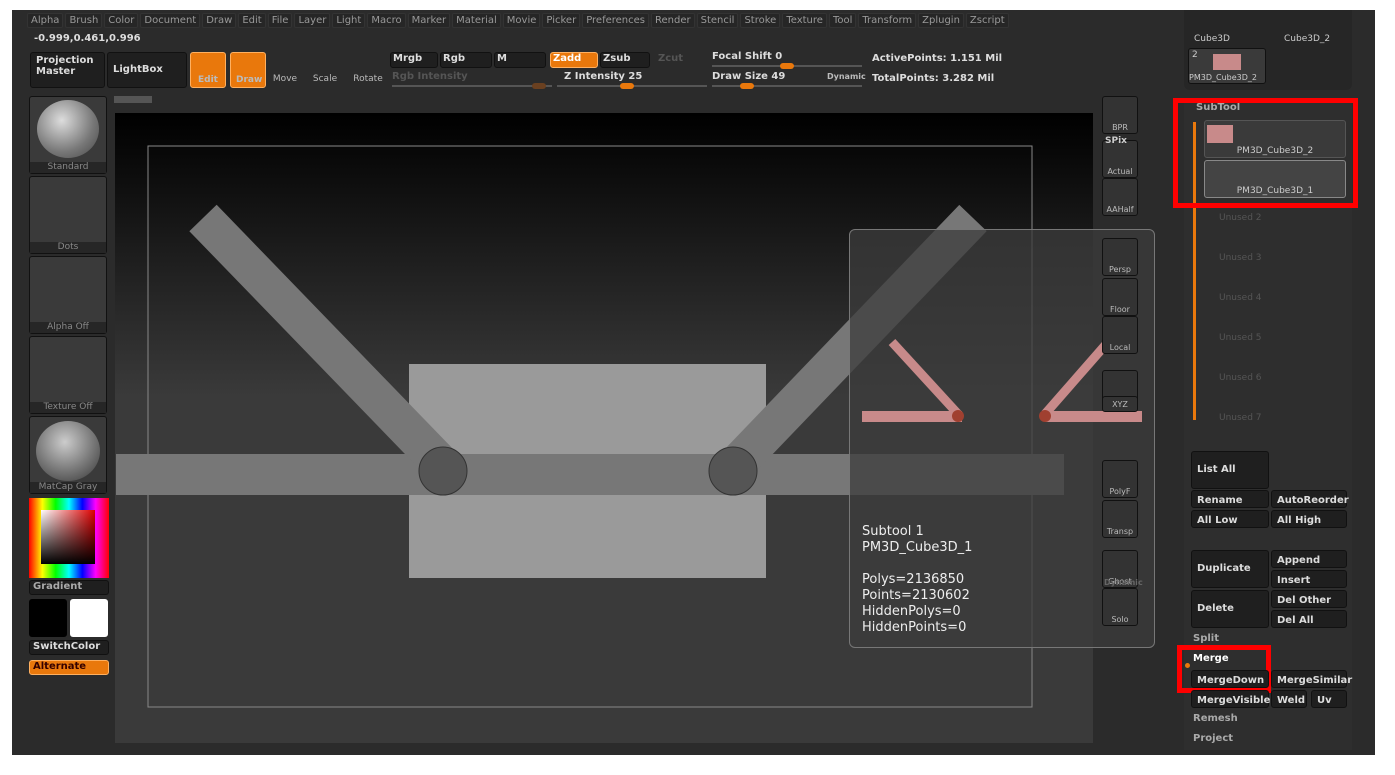 The height and width of the screenshot is (775, 1395). Describe the element at coordinates (1123, 582) in the screenshot. I see `dynamic-label: Dynamic` at that location.